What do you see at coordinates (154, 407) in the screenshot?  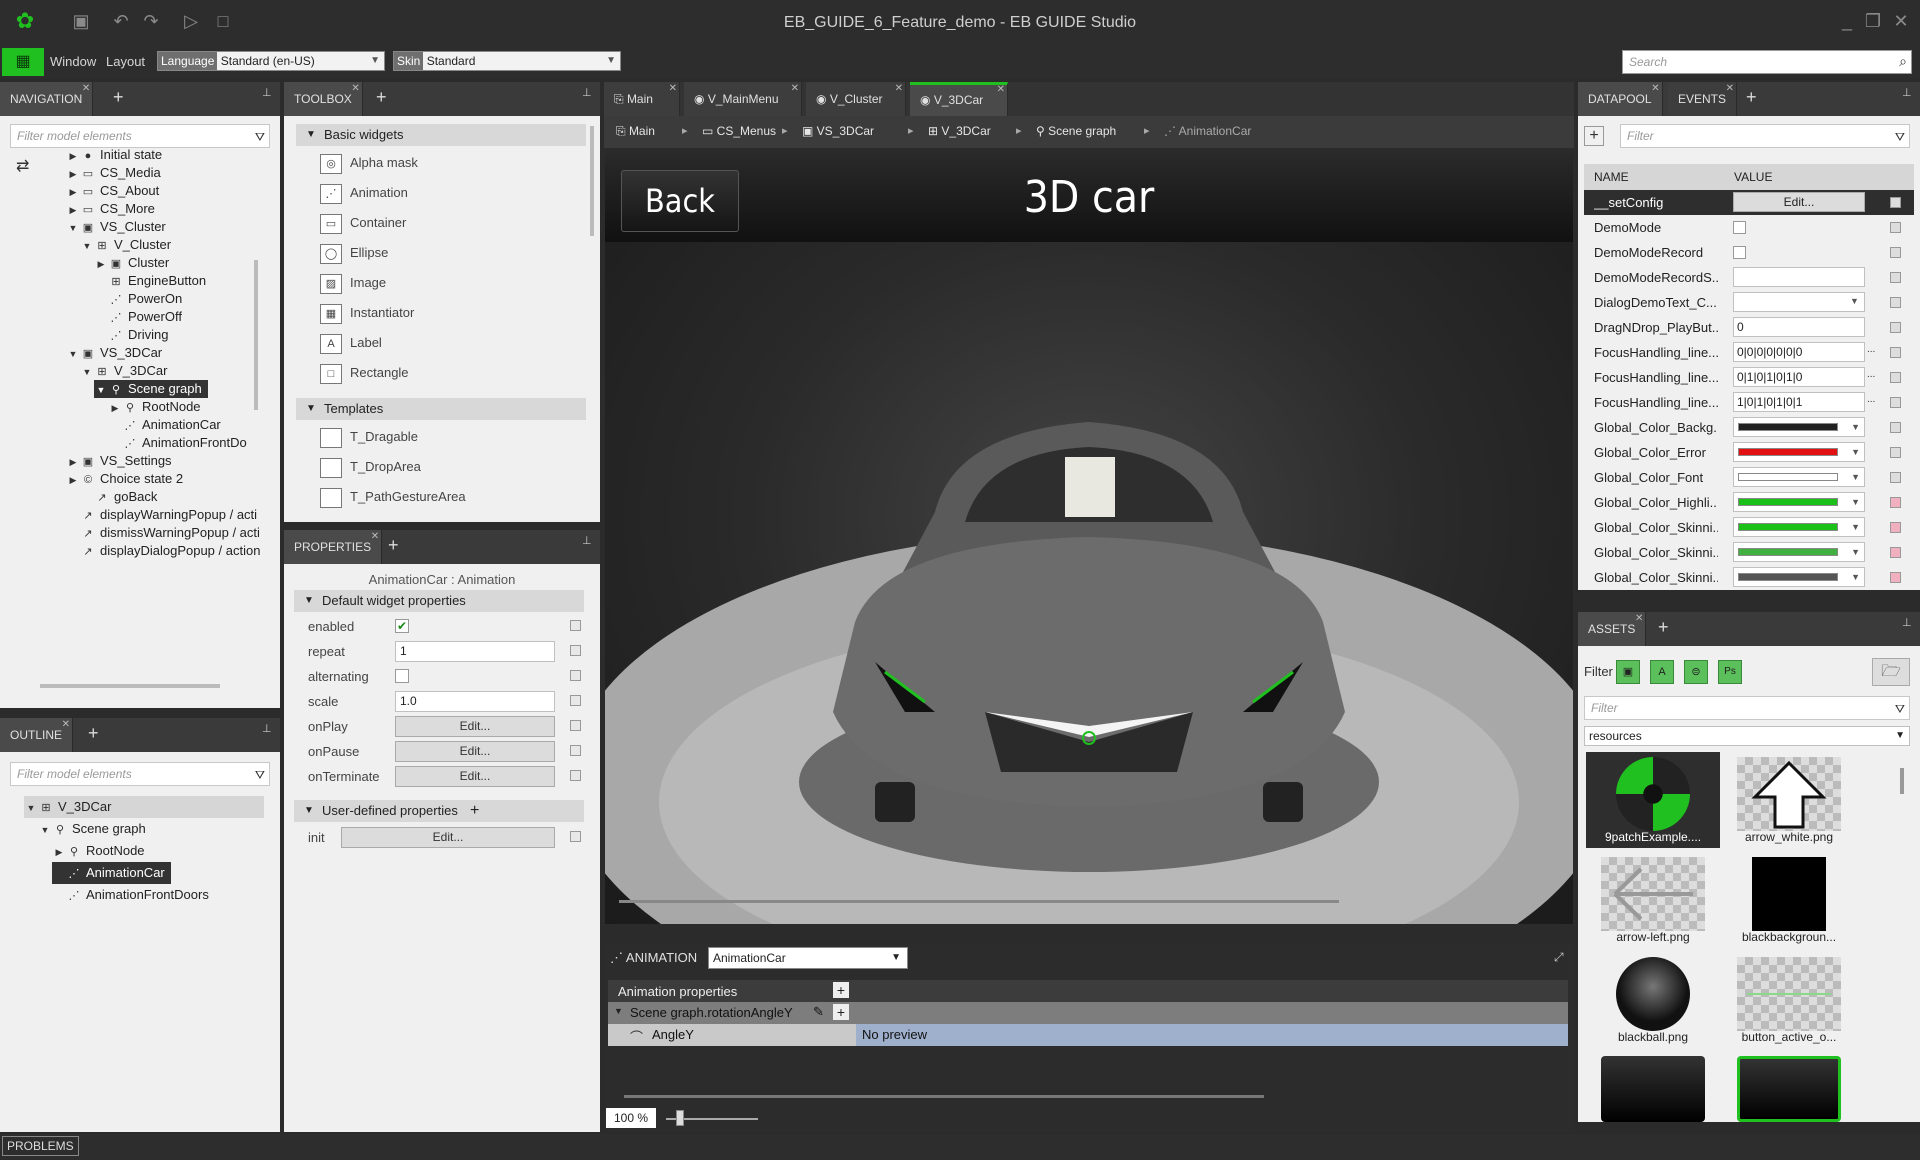 I see `tree-item: ▶ ⚲ RootNode` at bounding box center [154, 407].